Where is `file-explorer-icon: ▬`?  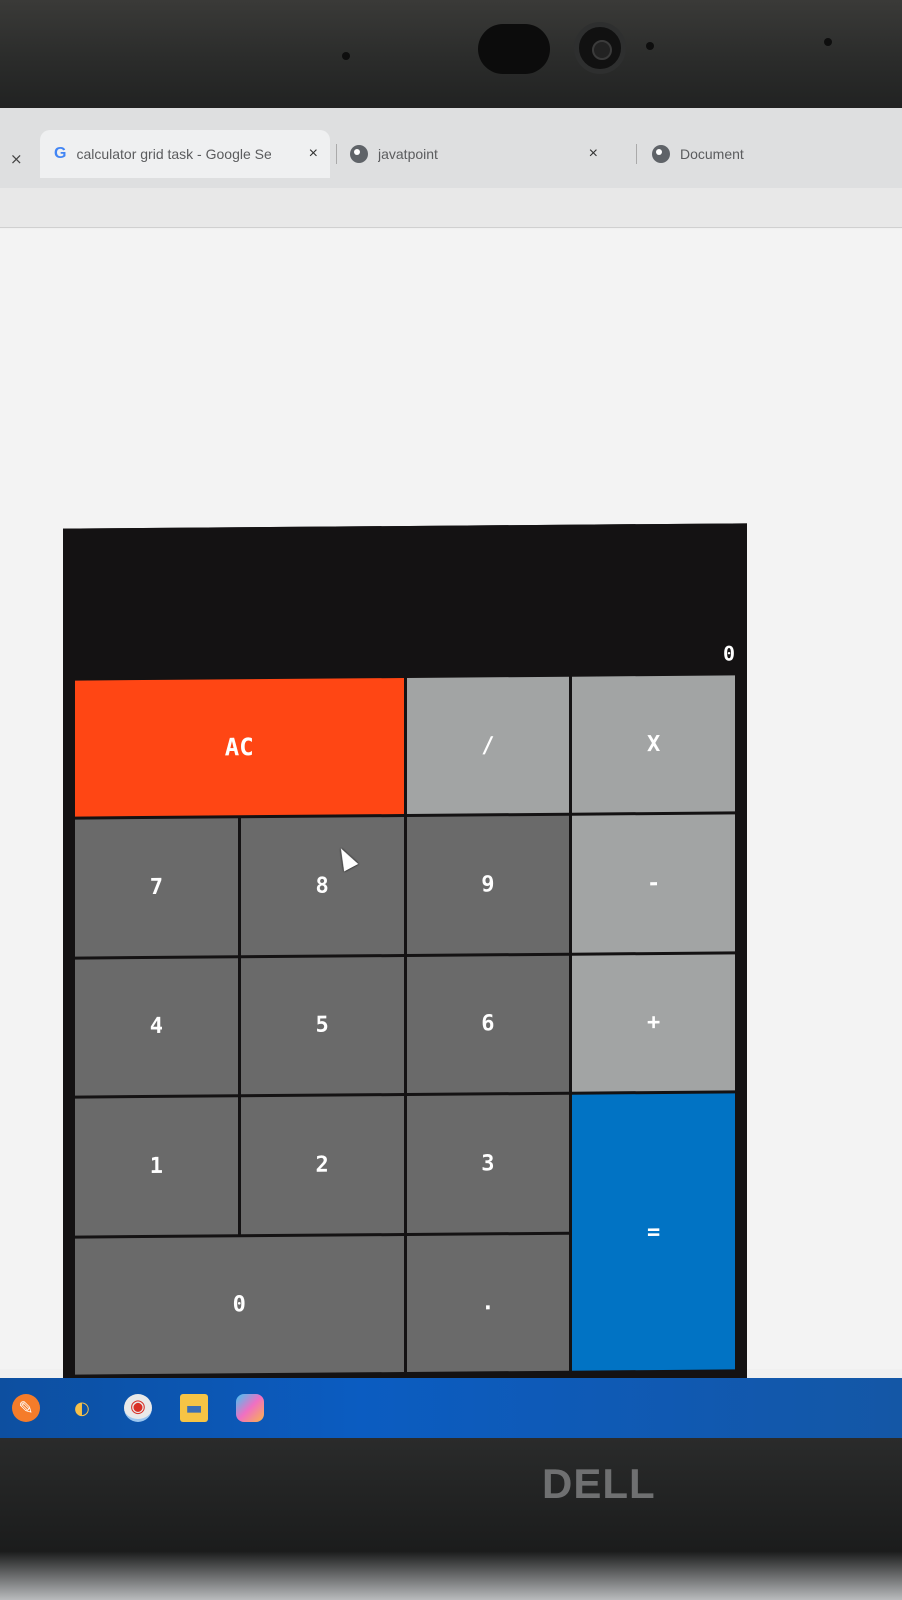 file-explorer-icon: ▬ is located at coordinates (194, 1408).